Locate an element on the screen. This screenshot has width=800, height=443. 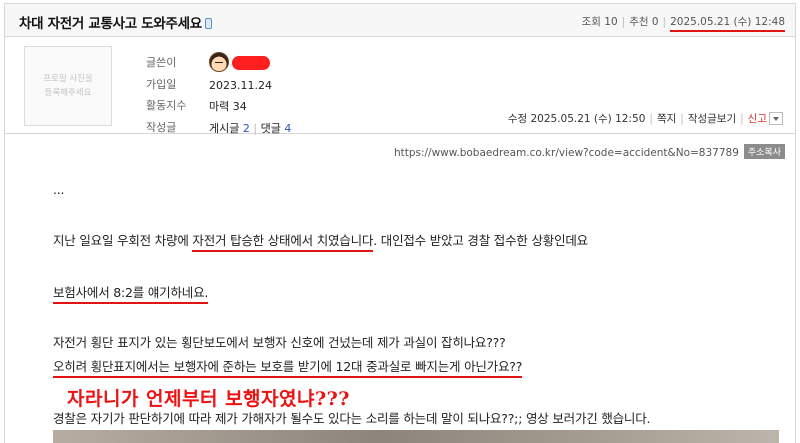
post-count-link: 2 is located at coordinates (246, 128).